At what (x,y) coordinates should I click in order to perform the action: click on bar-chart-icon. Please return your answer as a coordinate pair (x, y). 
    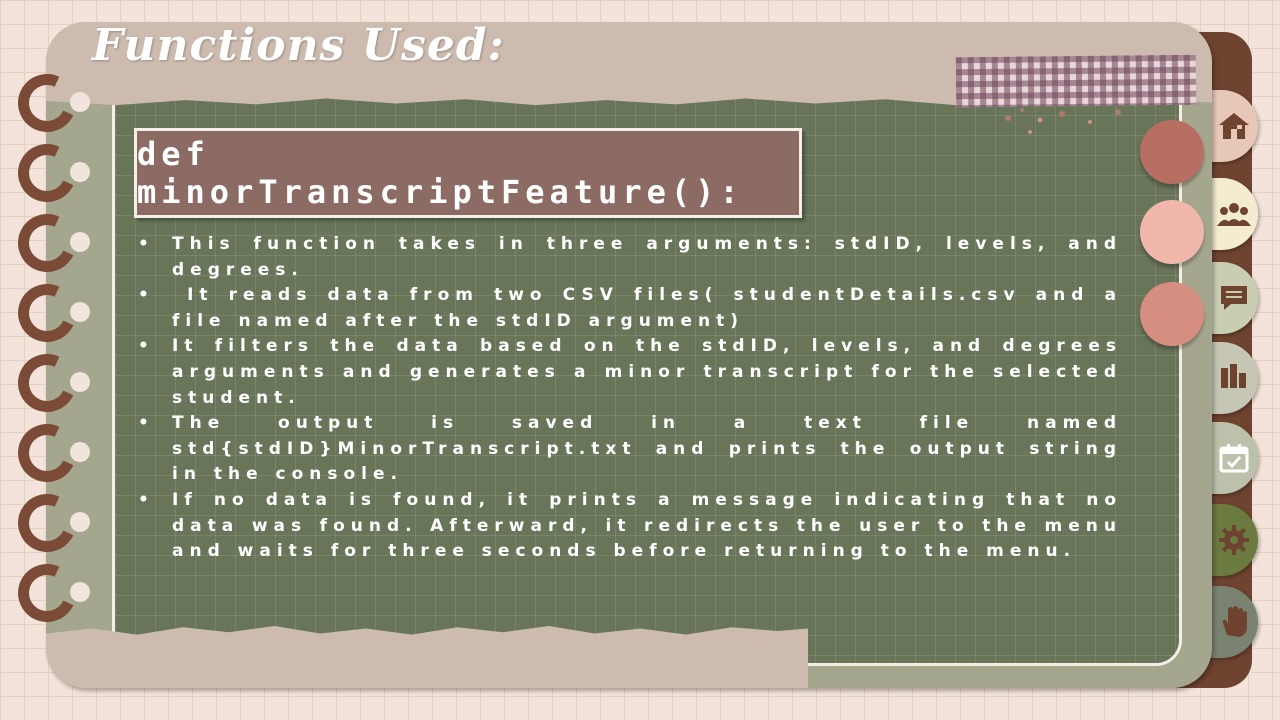
    Looking at the image, I should click on (1234, 376).